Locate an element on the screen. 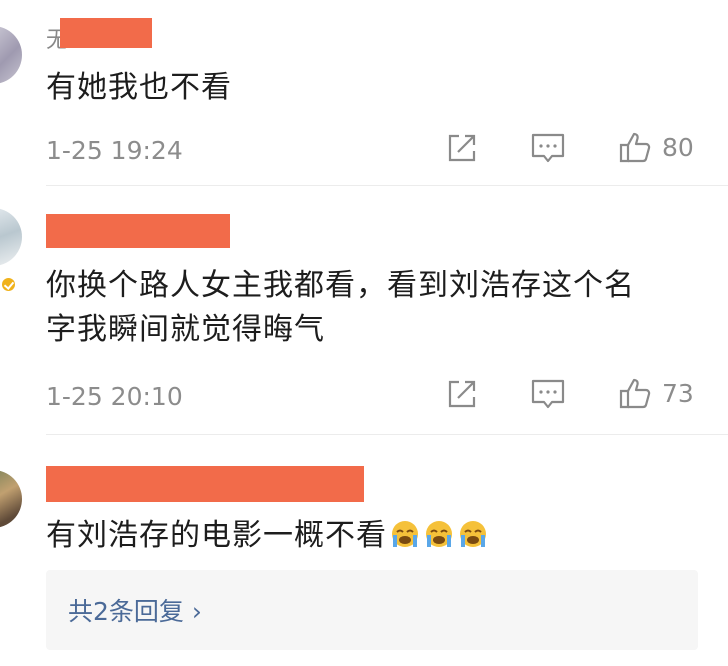 The width and height of the screenshot is (728, 666). like-button: 80 is located at coordinates (656, 147).